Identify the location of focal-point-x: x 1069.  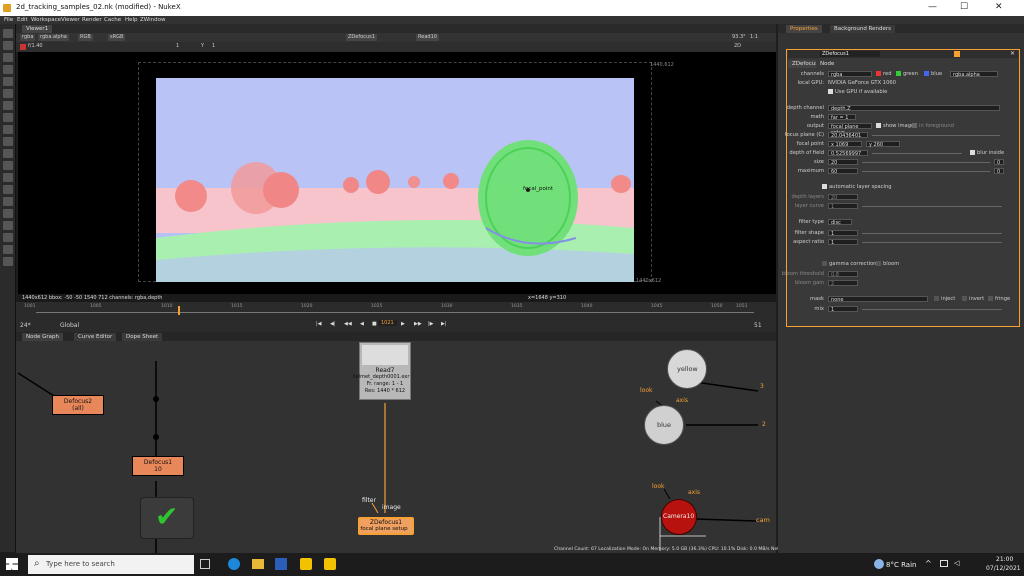
(845, 144).